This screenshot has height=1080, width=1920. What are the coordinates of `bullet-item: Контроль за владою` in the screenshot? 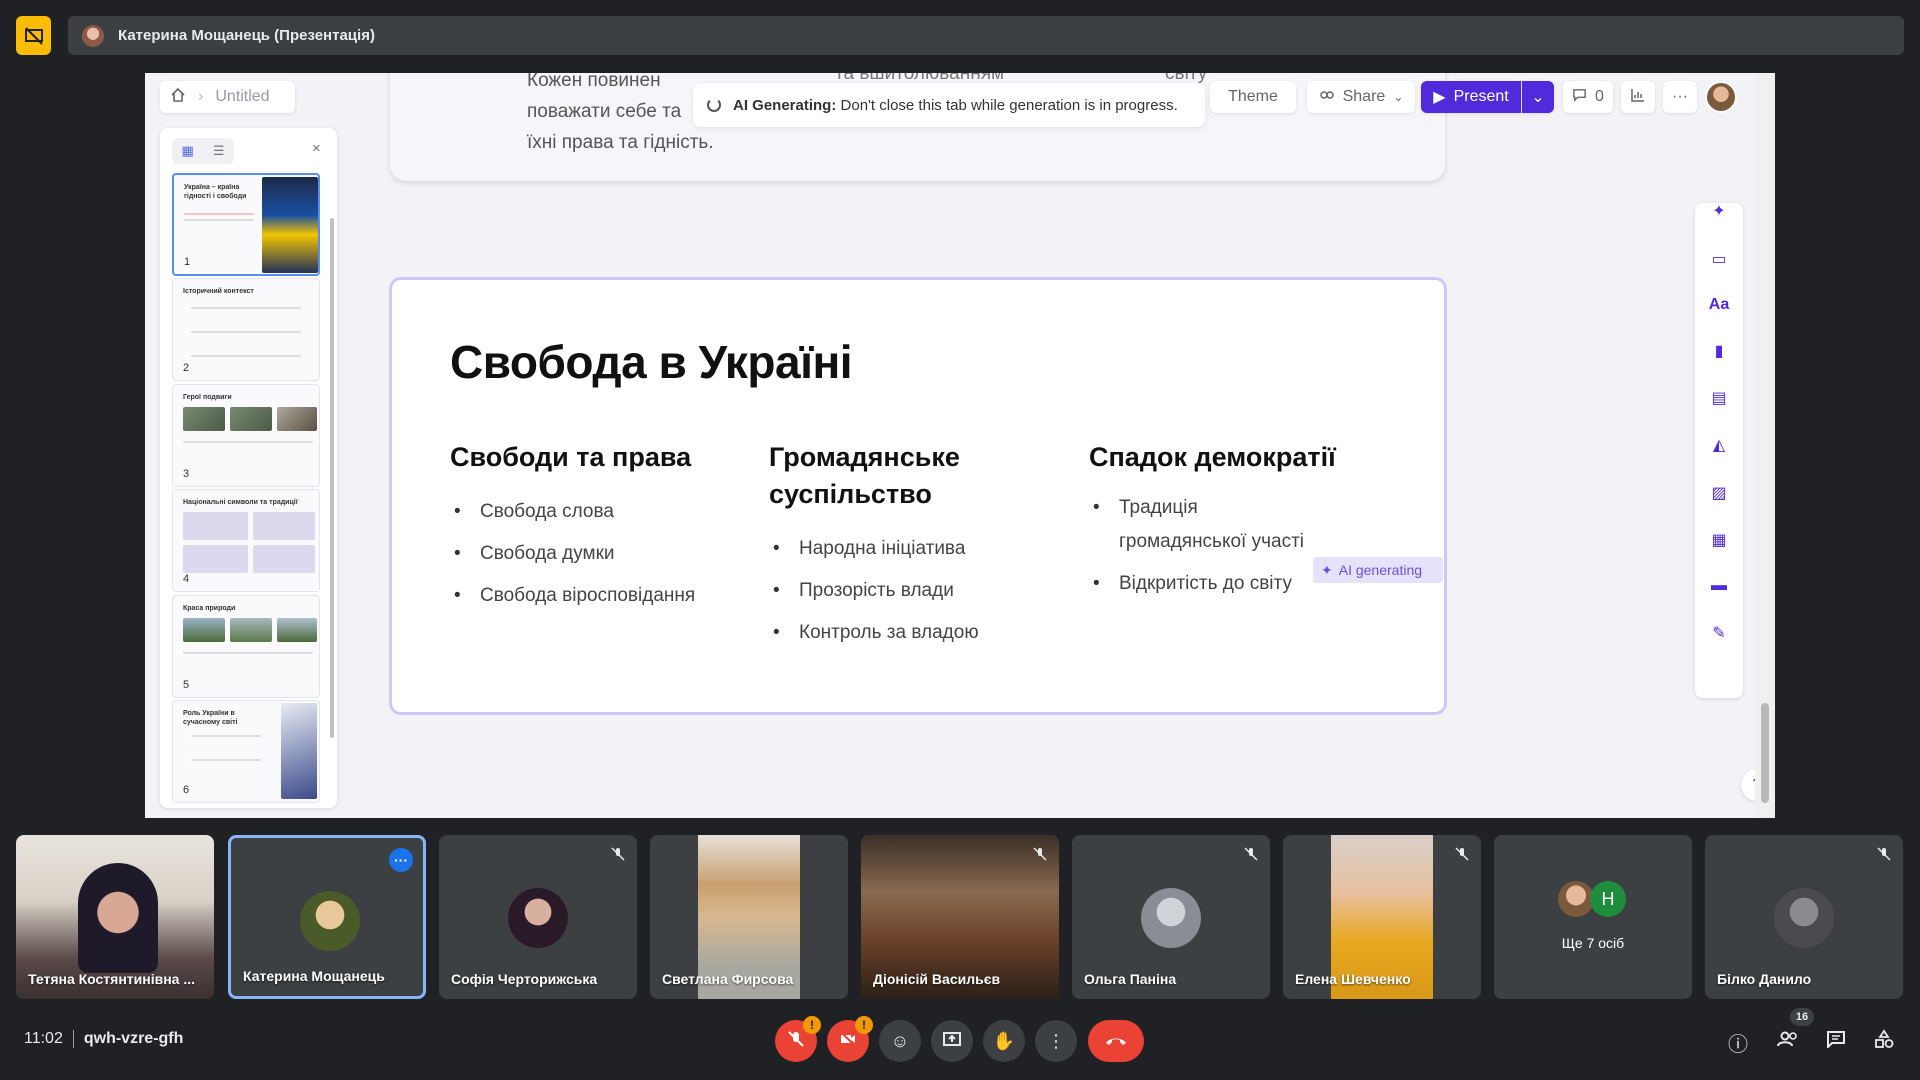 It's located at (874, 633).